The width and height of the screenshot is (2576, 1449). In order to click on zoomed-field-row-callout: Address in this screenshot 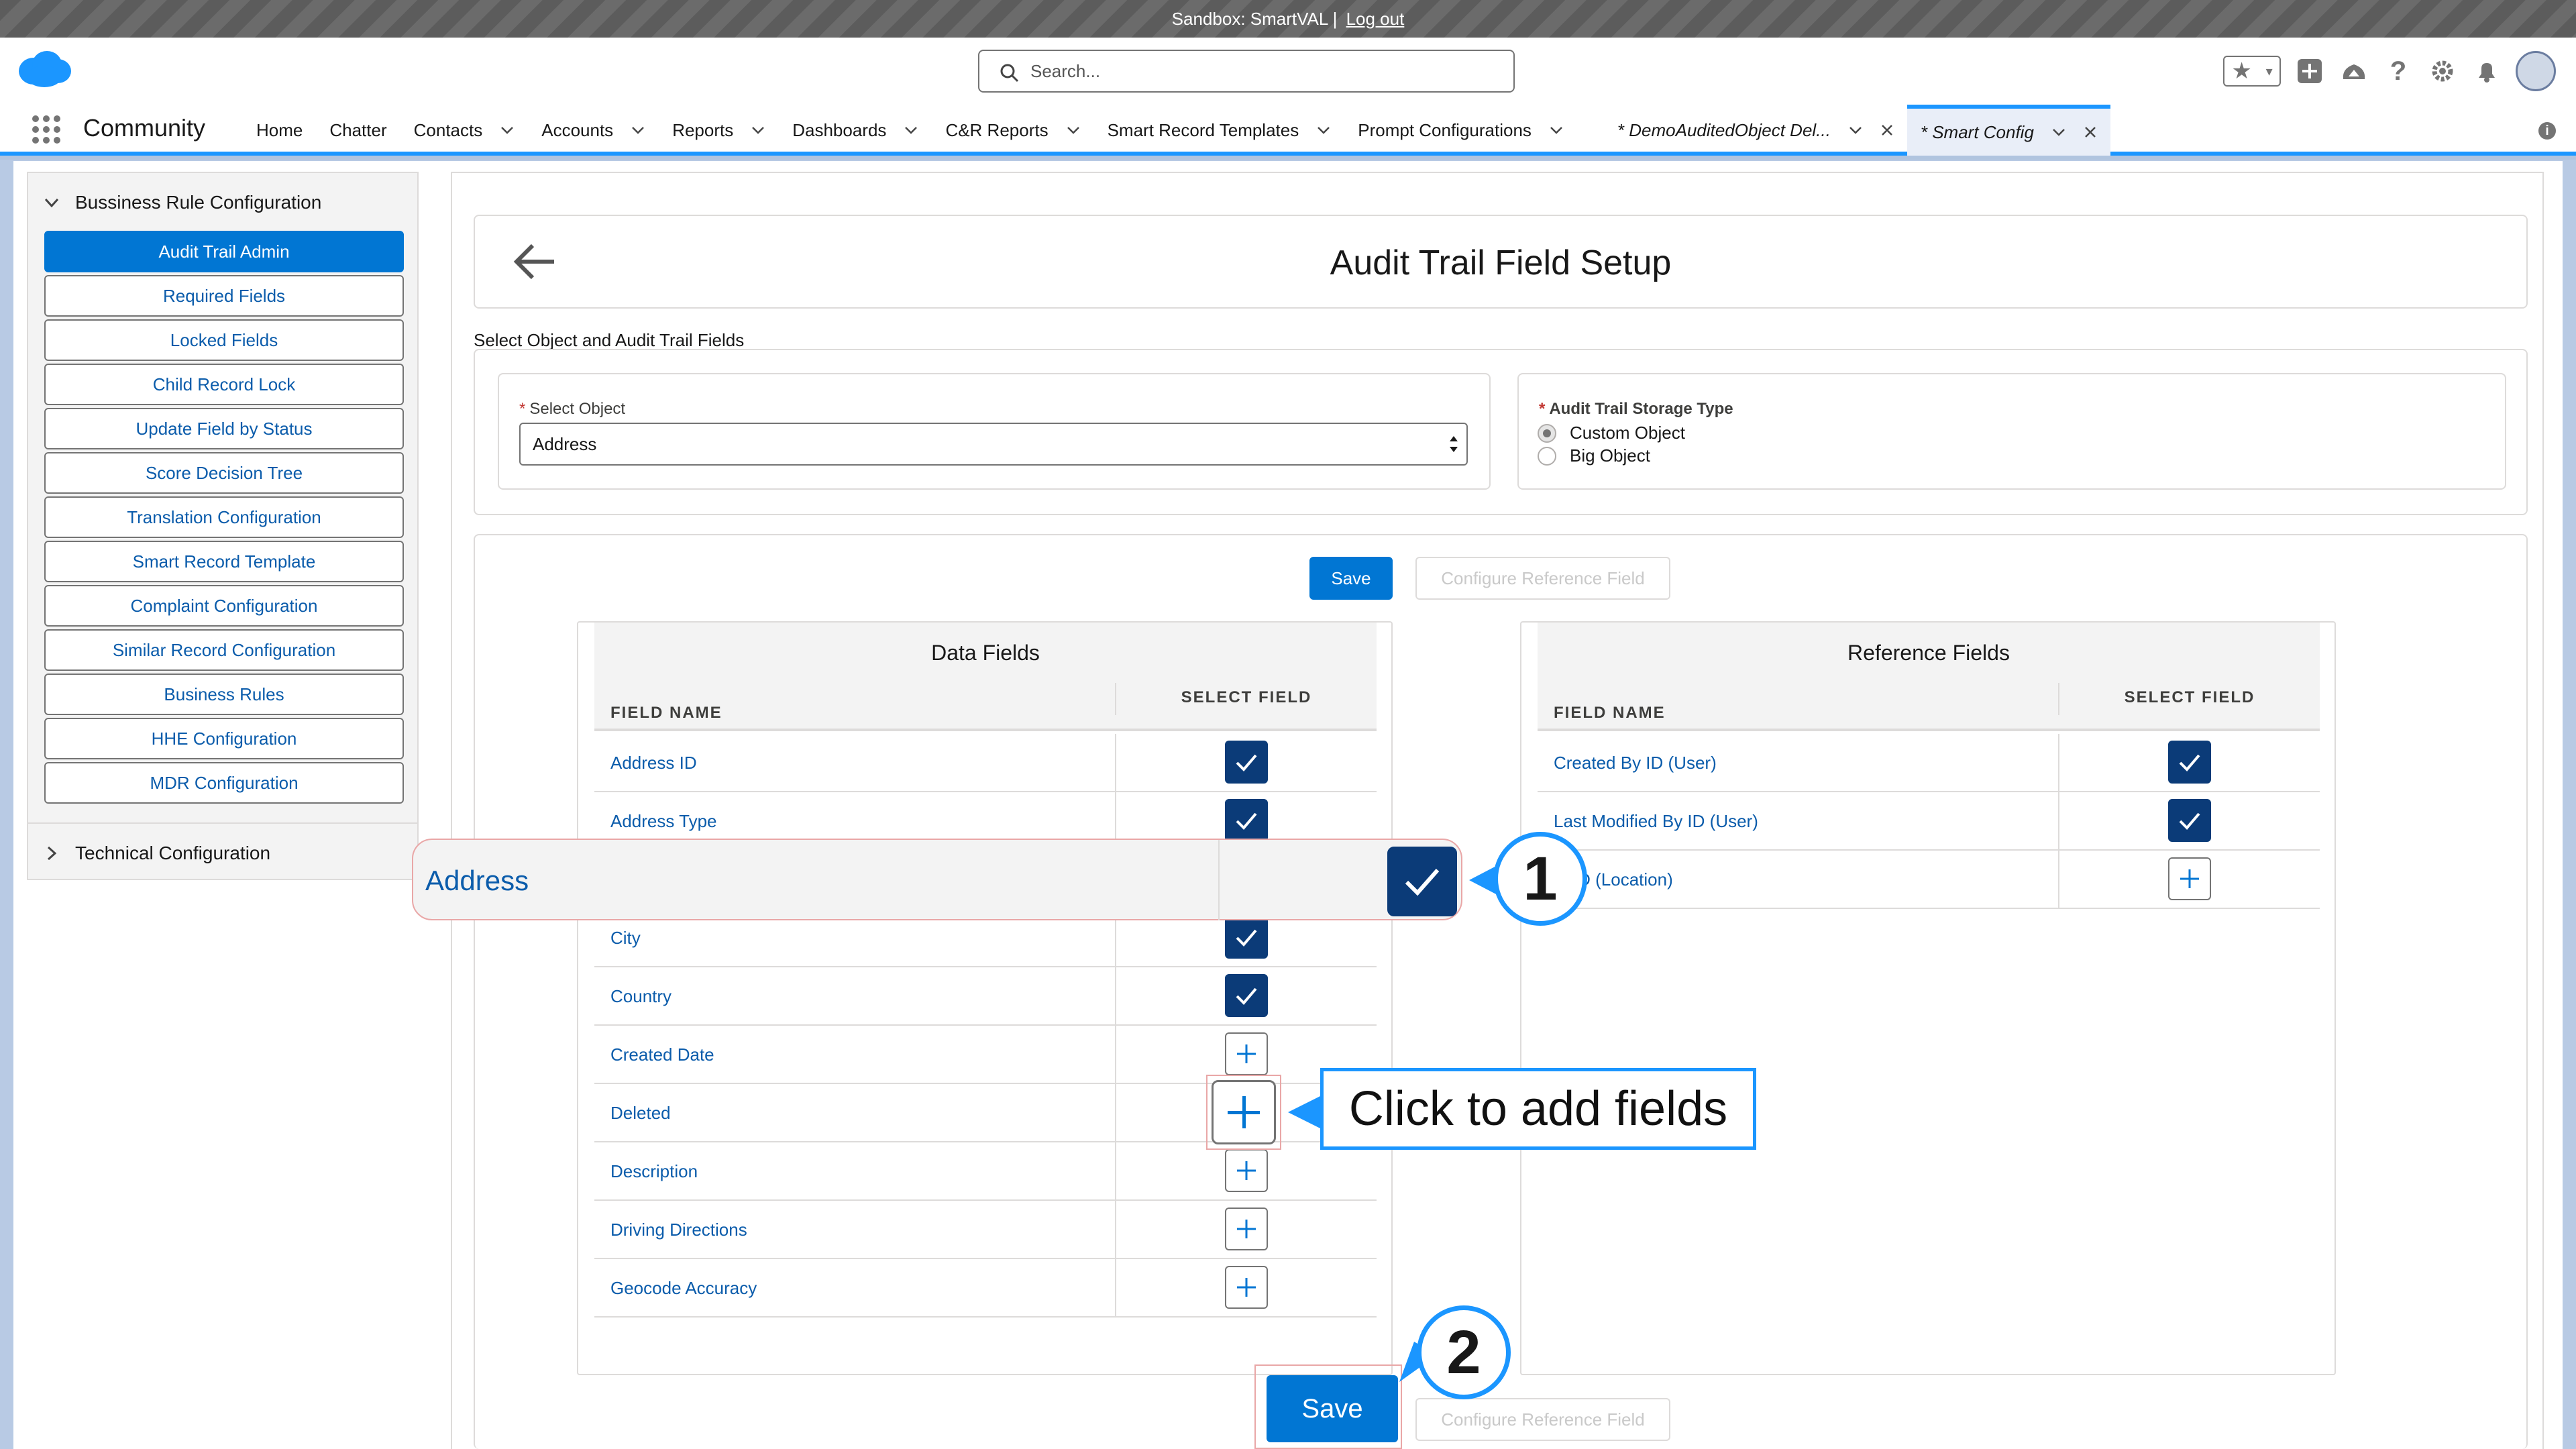, I will do `click(937, 879)`.